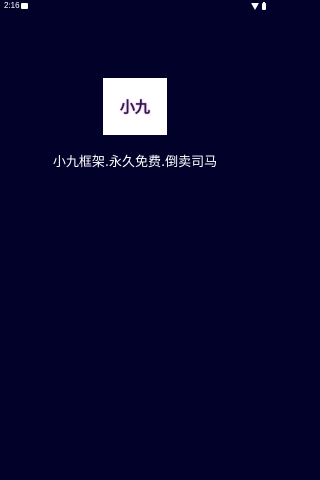  I want to click on status-time: 2:16, so click(12, 5).